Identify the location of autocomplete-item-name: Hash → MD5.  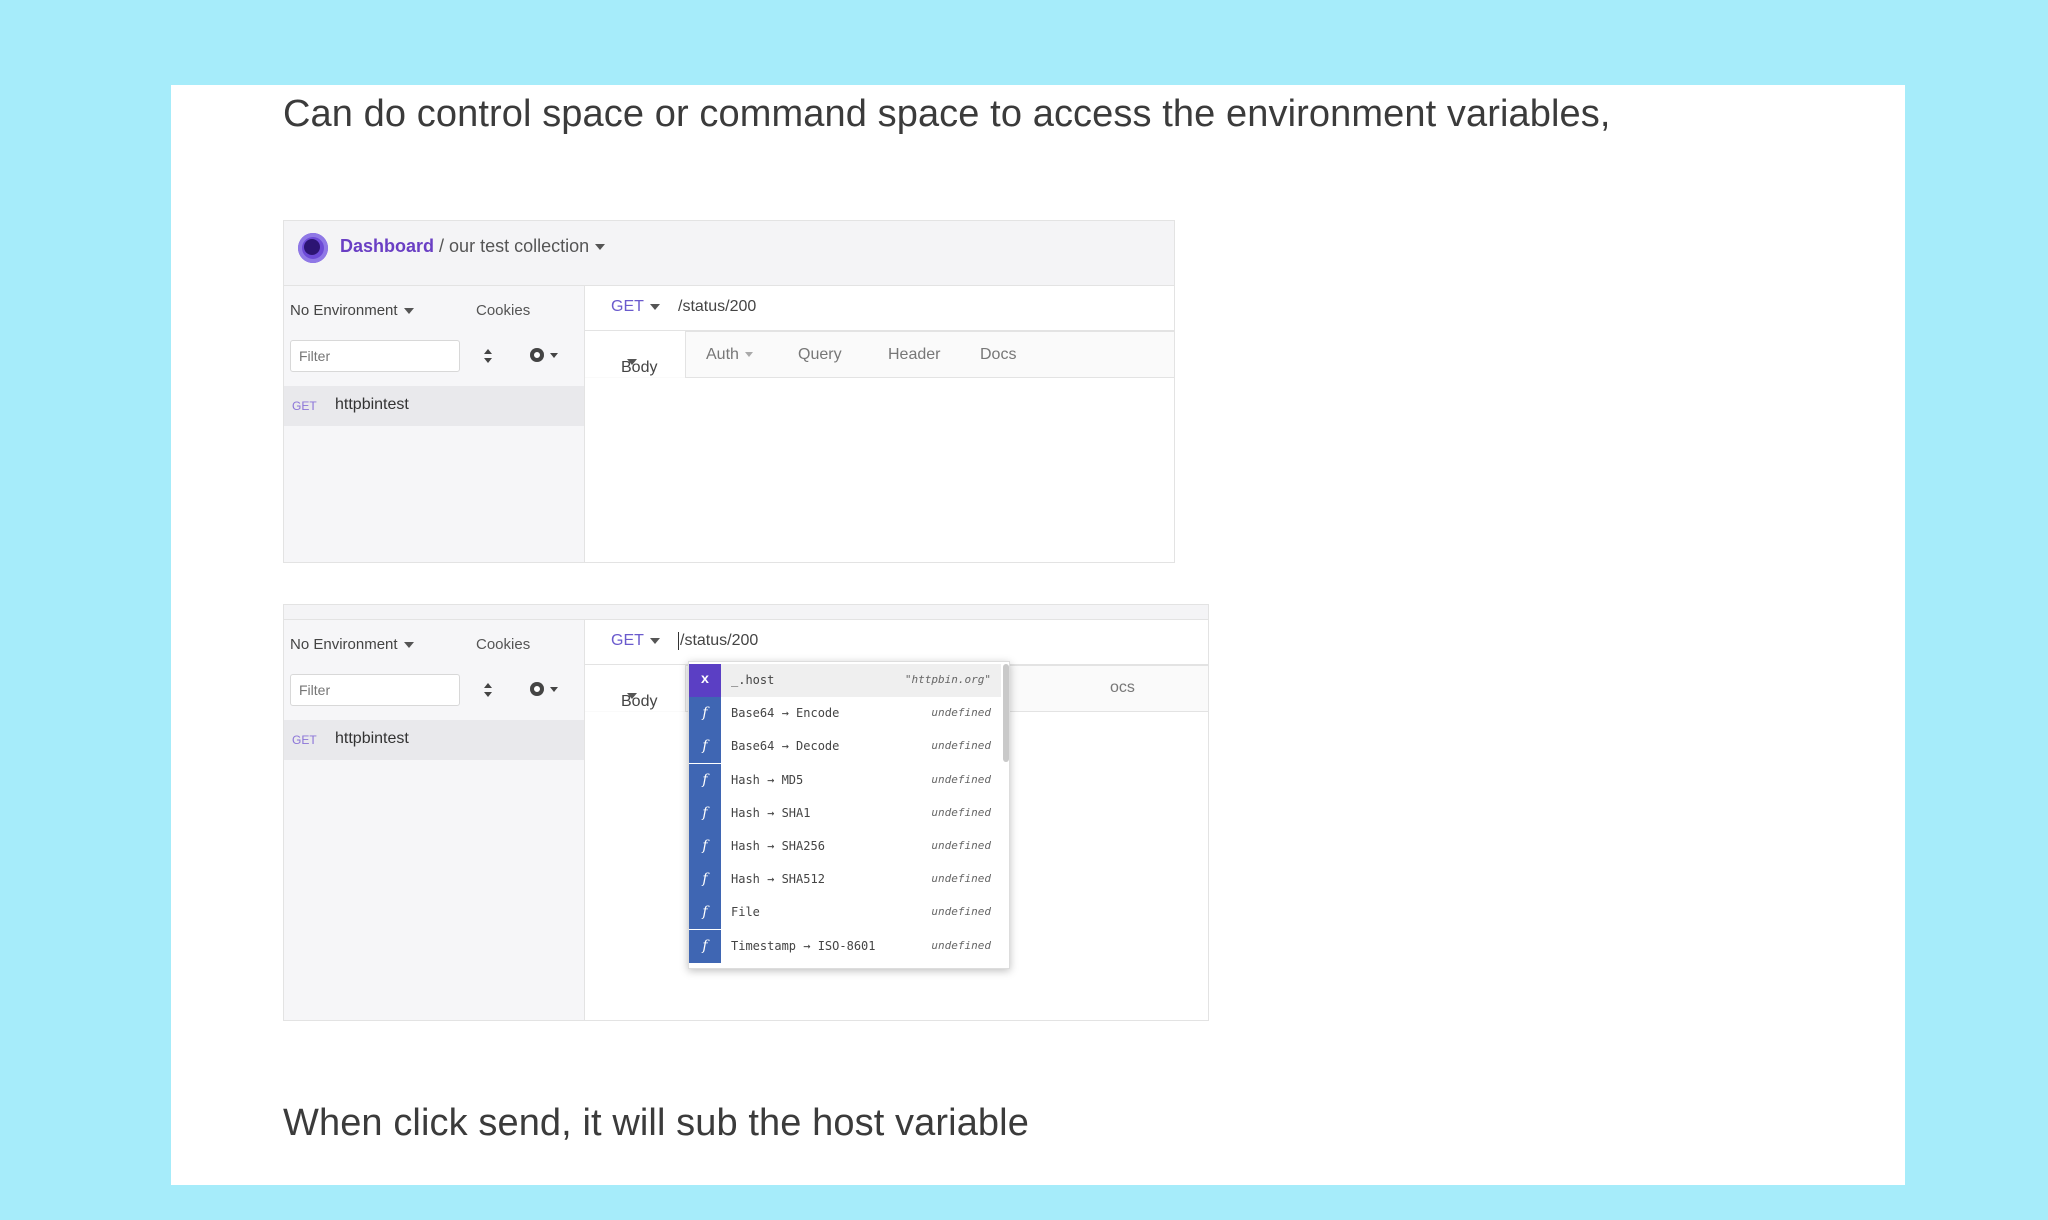
(767, 779).